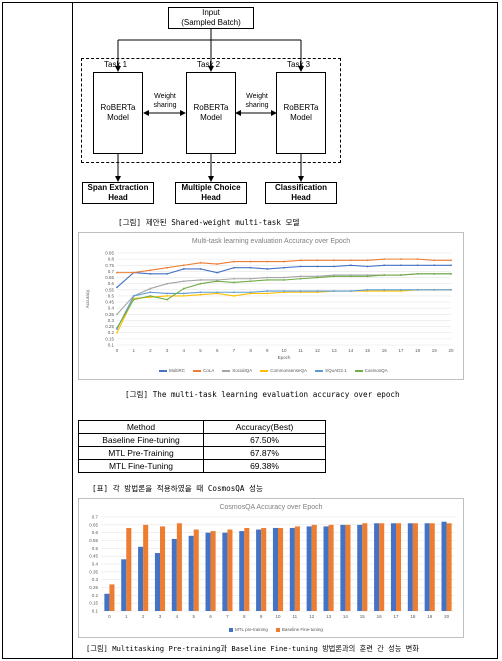 The width and height of the screenshot is (502, 661). Describe the element at coordinates (380, 616) in the screenshot. I see `x-tick-label: 16` at that location.